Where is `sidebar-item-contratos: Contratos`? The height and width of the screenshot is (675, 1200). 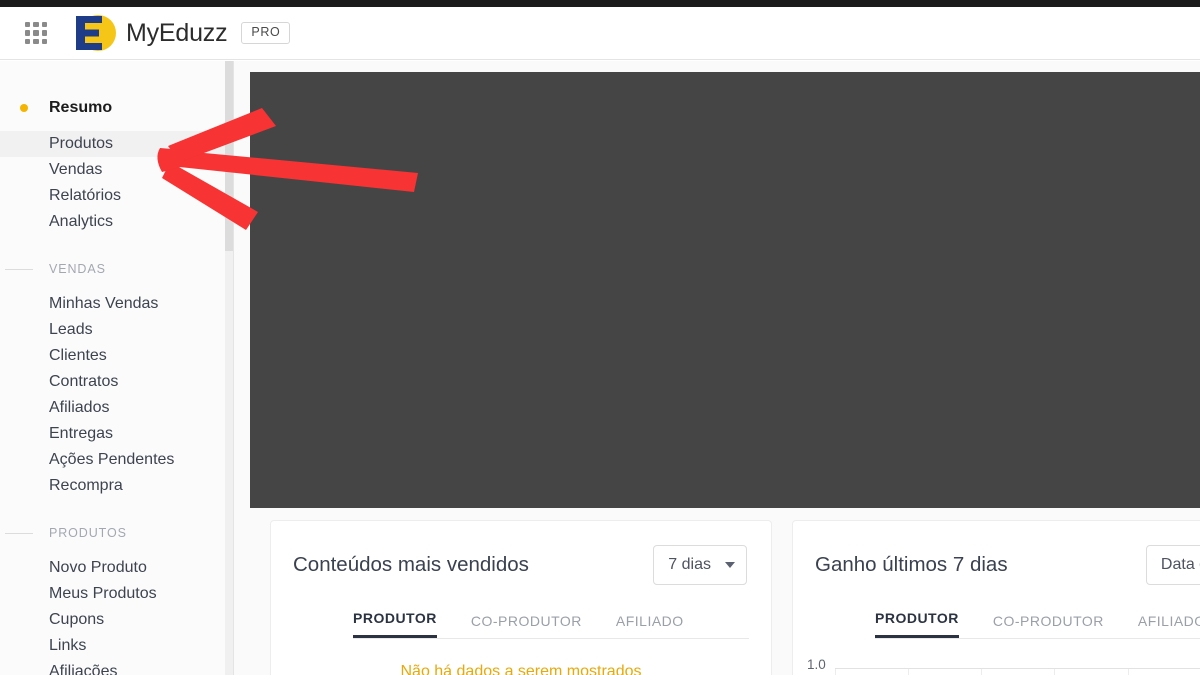 sidebar-item-contratos: Contratos is located at coordinates (112, 382).